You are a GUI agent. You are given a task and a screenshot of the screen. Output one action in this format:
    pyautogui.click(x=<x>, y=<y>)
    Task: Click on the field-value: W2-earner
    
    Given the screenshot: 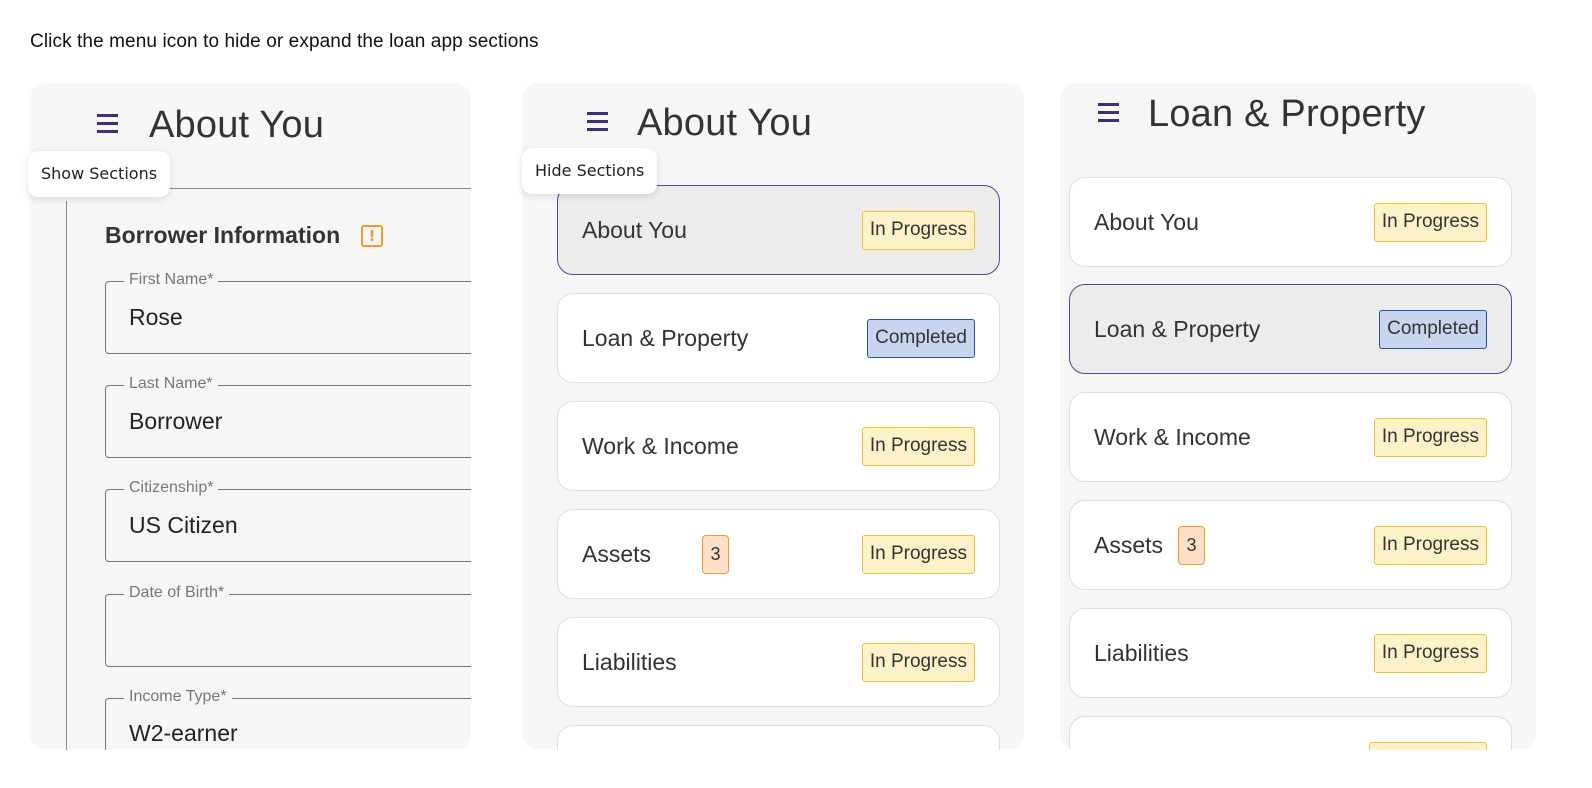 What is the action you would take?
    pyautogui.click(x=183, y=733)
    